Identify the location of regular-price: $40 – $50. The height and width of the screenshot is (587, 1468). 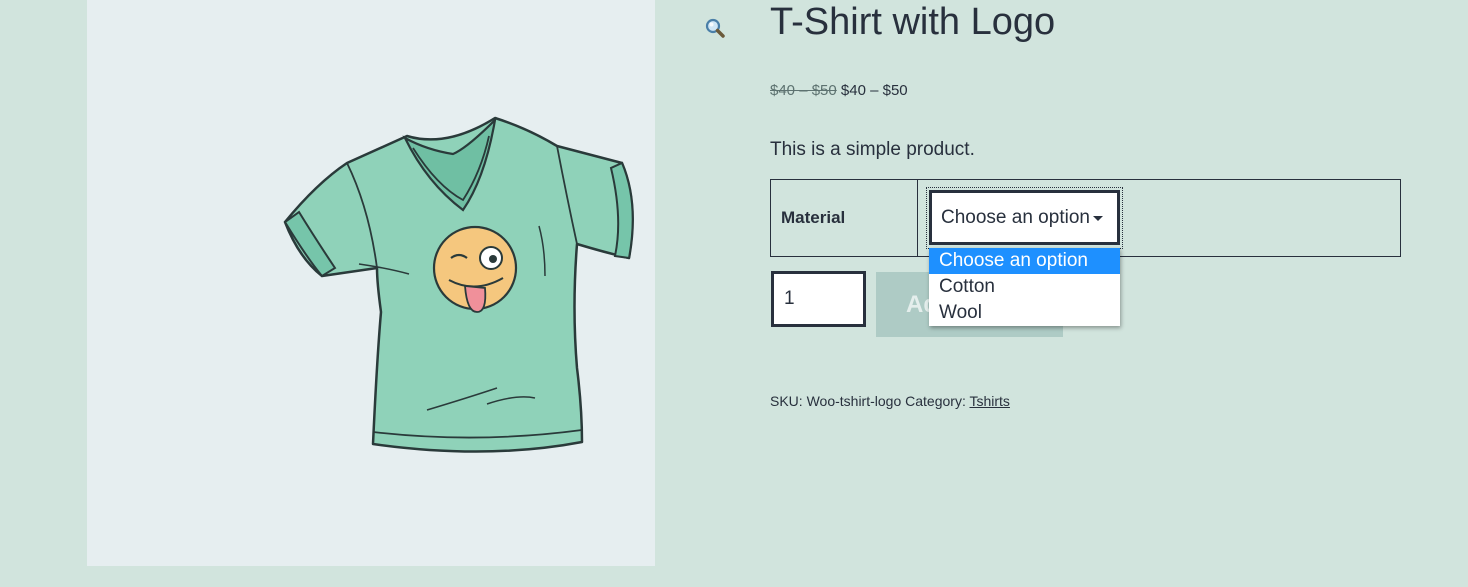
(803, 90).